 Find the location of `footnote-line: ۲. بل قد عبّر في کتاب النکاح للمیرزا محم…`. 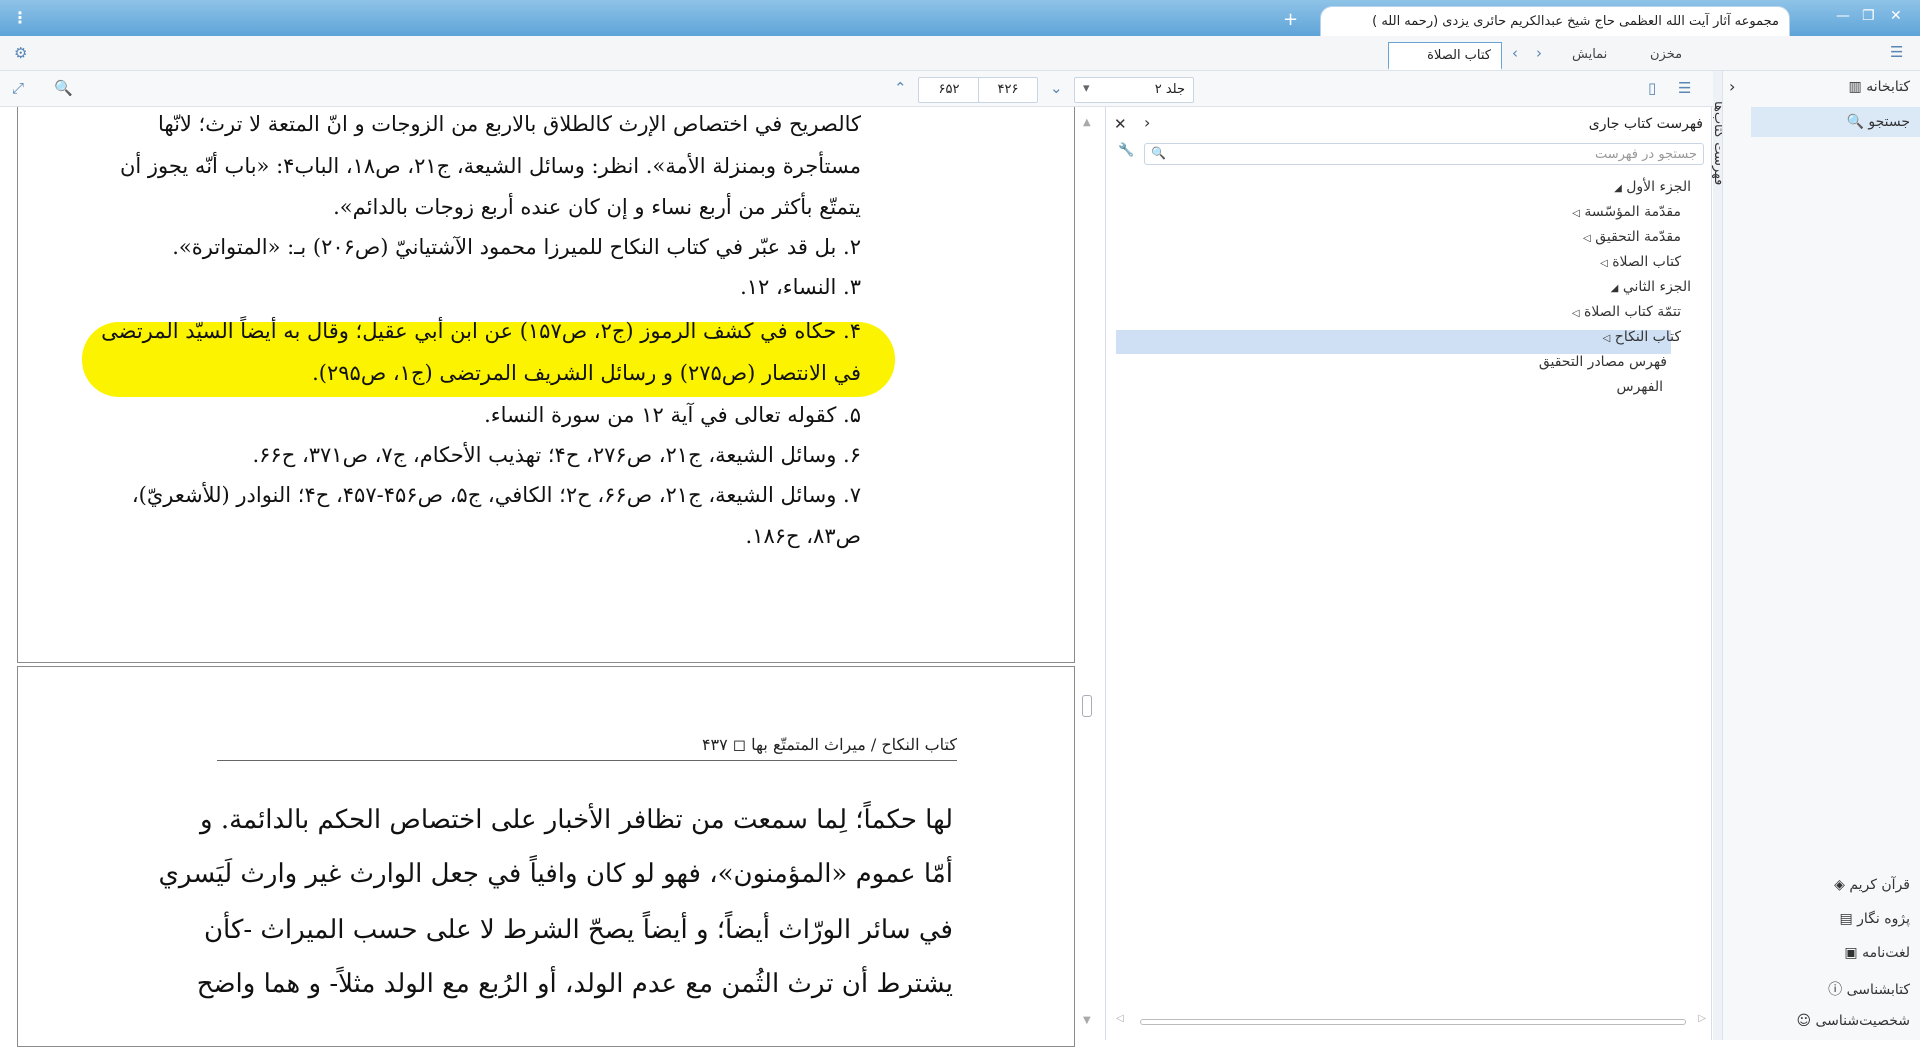

footnote-line: ۲. بل قد عبّر في کتاب النکاح للمیرزا محم… is located at coordinates (516, 247).